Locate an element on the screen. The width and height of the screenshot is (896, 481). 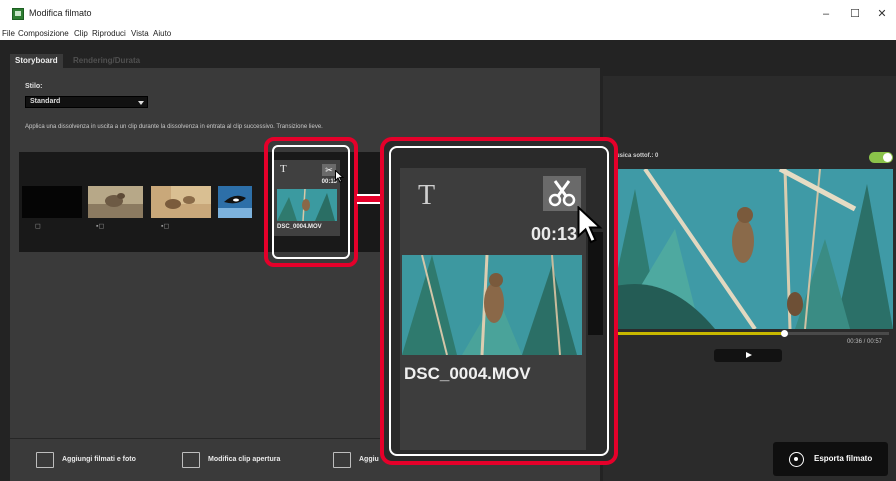
clip-thumbnail-animal is located at coordinates (115, 202).